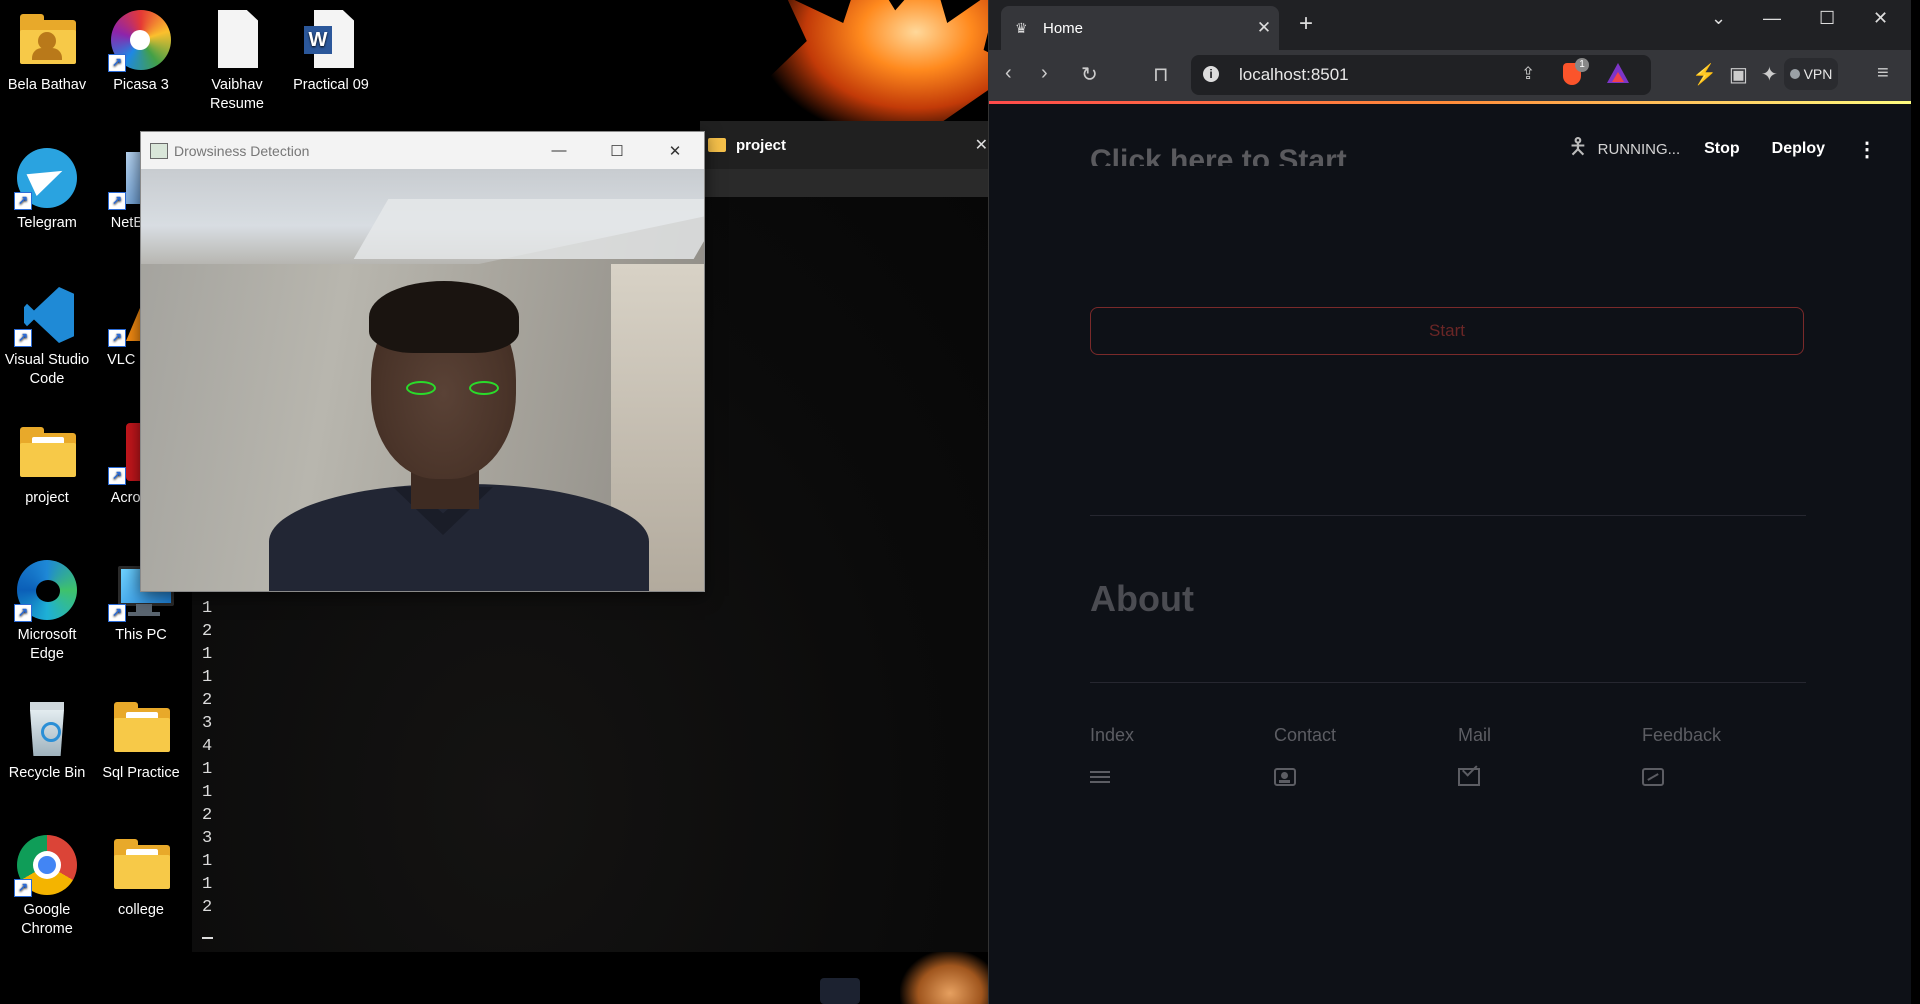 The width and height of the screenshot is (1920, 1004). I want to click on desktop-icon-label: Google Chrome, so click(47, 919).